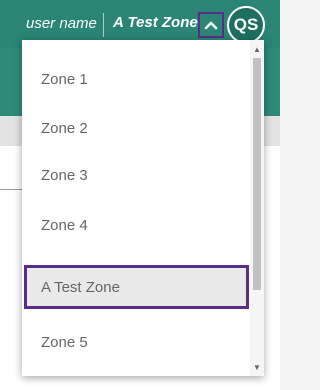 The height and width of the screenshot is (390, 320). I want to click on zone-item-2: Zone 2, so click(136, 128).